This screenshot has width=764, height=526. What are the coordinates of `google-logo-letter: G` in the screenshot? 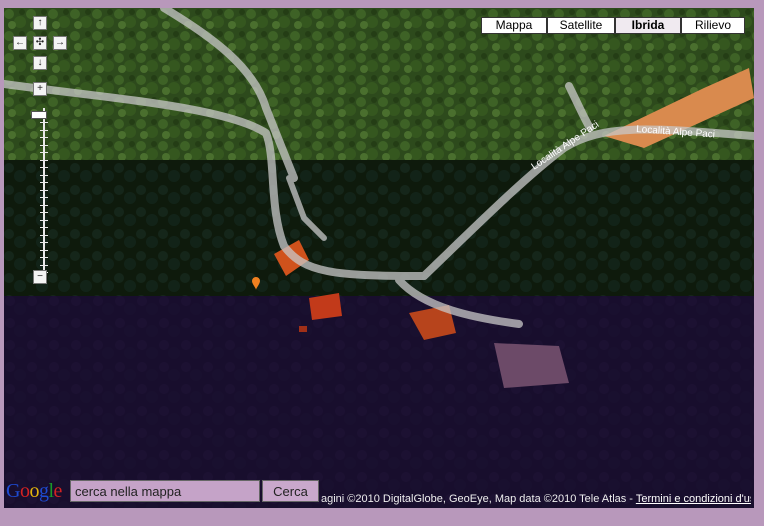 It's located at (13, 491).